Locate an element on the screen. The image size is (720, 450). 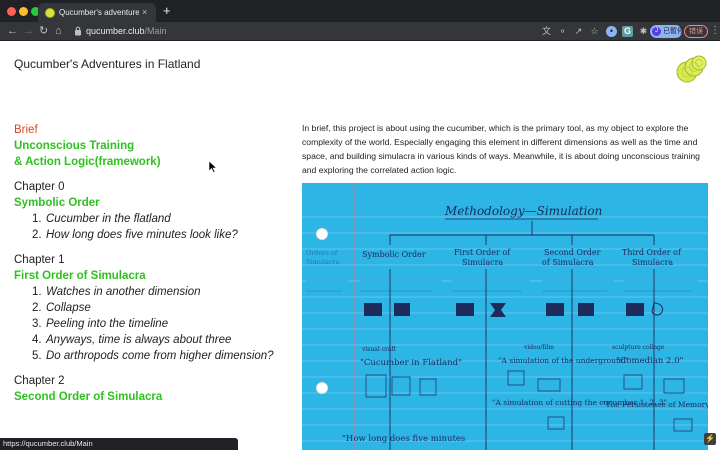
chapter-2-label: Chapter 2 is located at coordinates (39, 381).